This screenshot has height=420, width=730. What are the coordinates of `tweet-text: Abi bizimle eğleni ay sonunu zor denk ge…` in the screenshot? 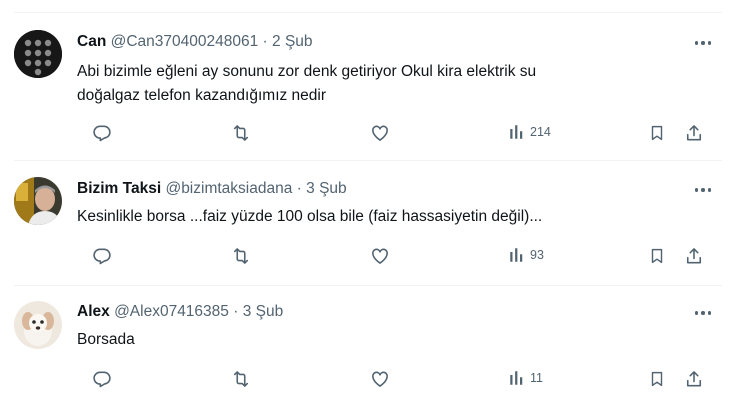 It's located at (378, 84).